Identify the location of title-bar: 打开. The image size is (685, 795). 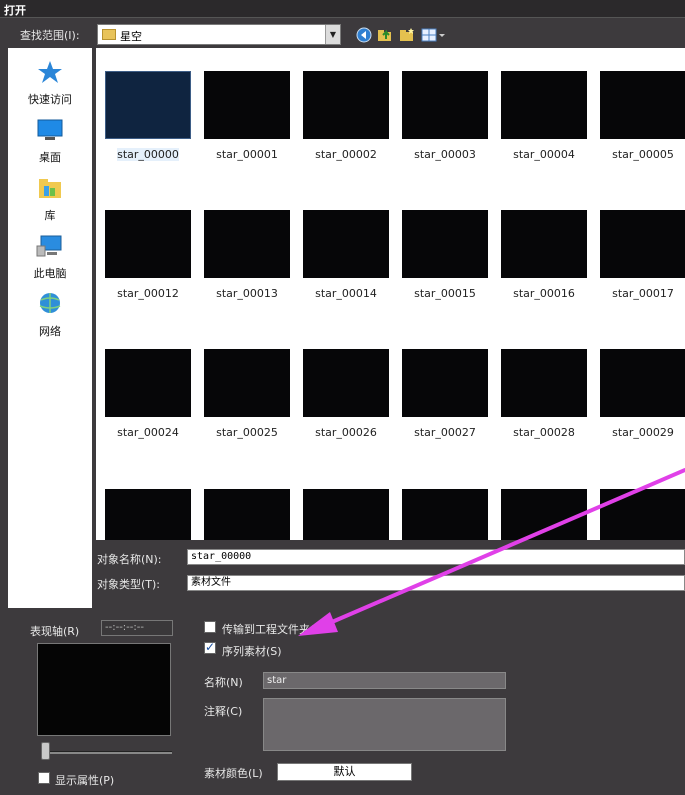
(342, 9).